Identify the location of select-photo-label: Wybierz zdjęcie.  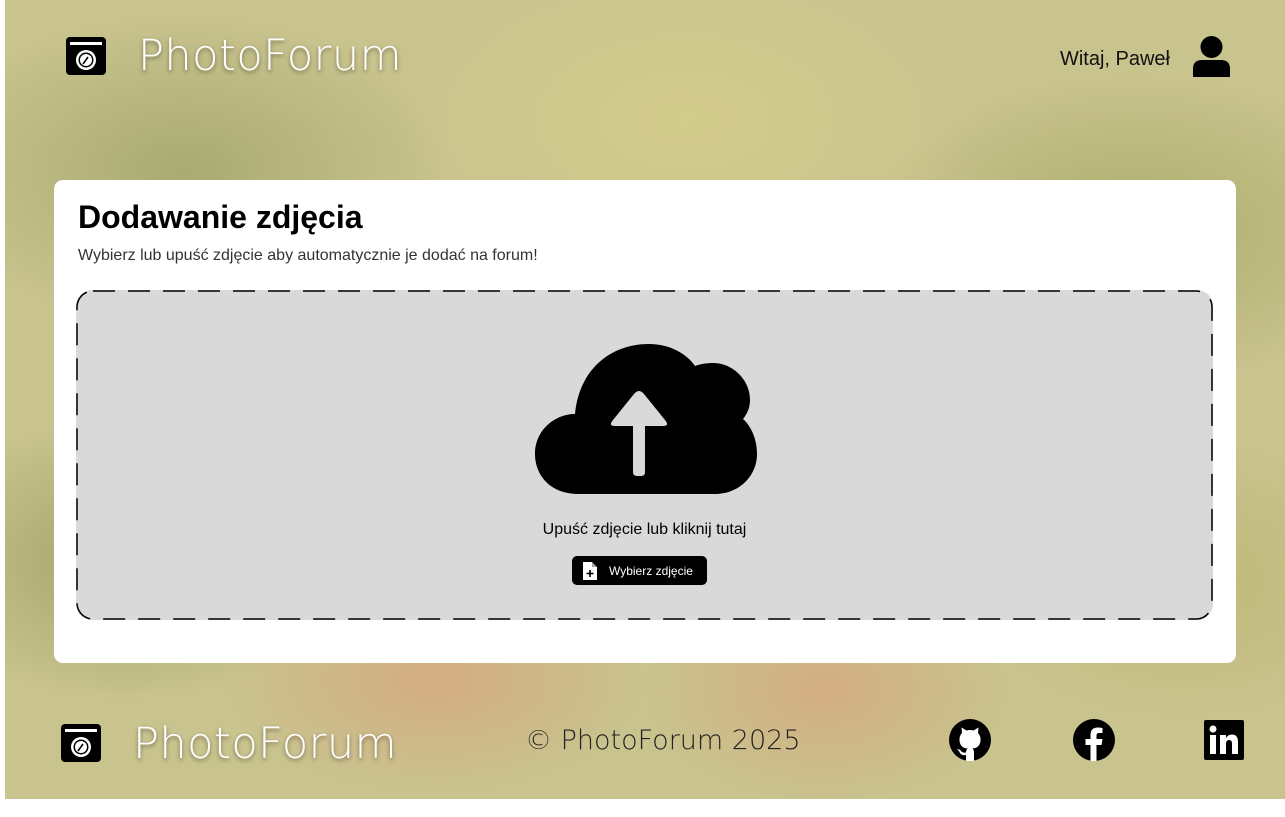
(651, 570).